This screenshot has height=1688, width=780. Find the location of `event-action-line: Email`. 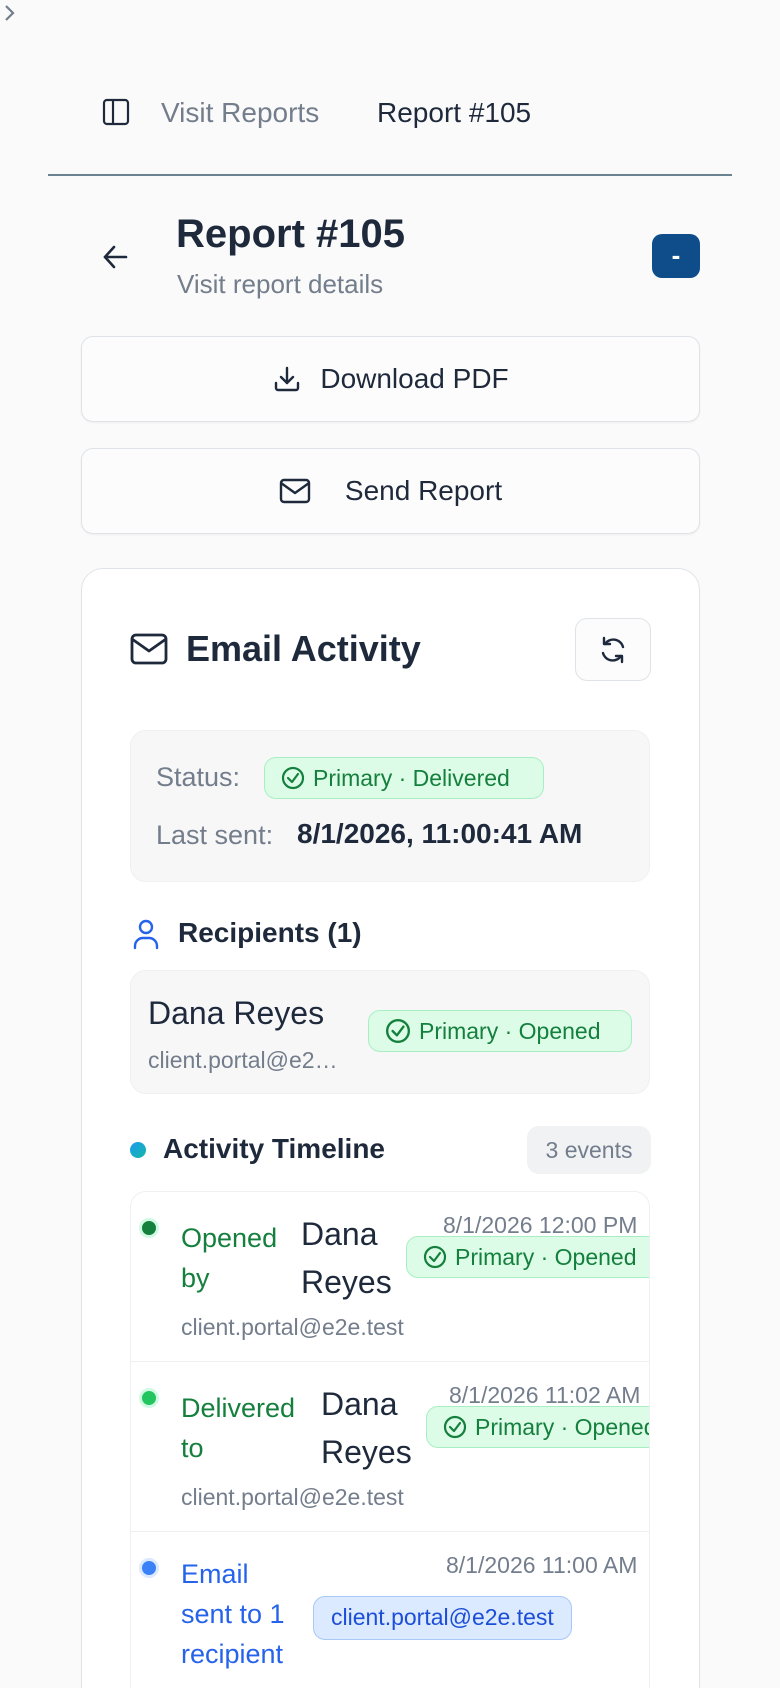

event-action-line: Email is located at coordinates (215, 1574).